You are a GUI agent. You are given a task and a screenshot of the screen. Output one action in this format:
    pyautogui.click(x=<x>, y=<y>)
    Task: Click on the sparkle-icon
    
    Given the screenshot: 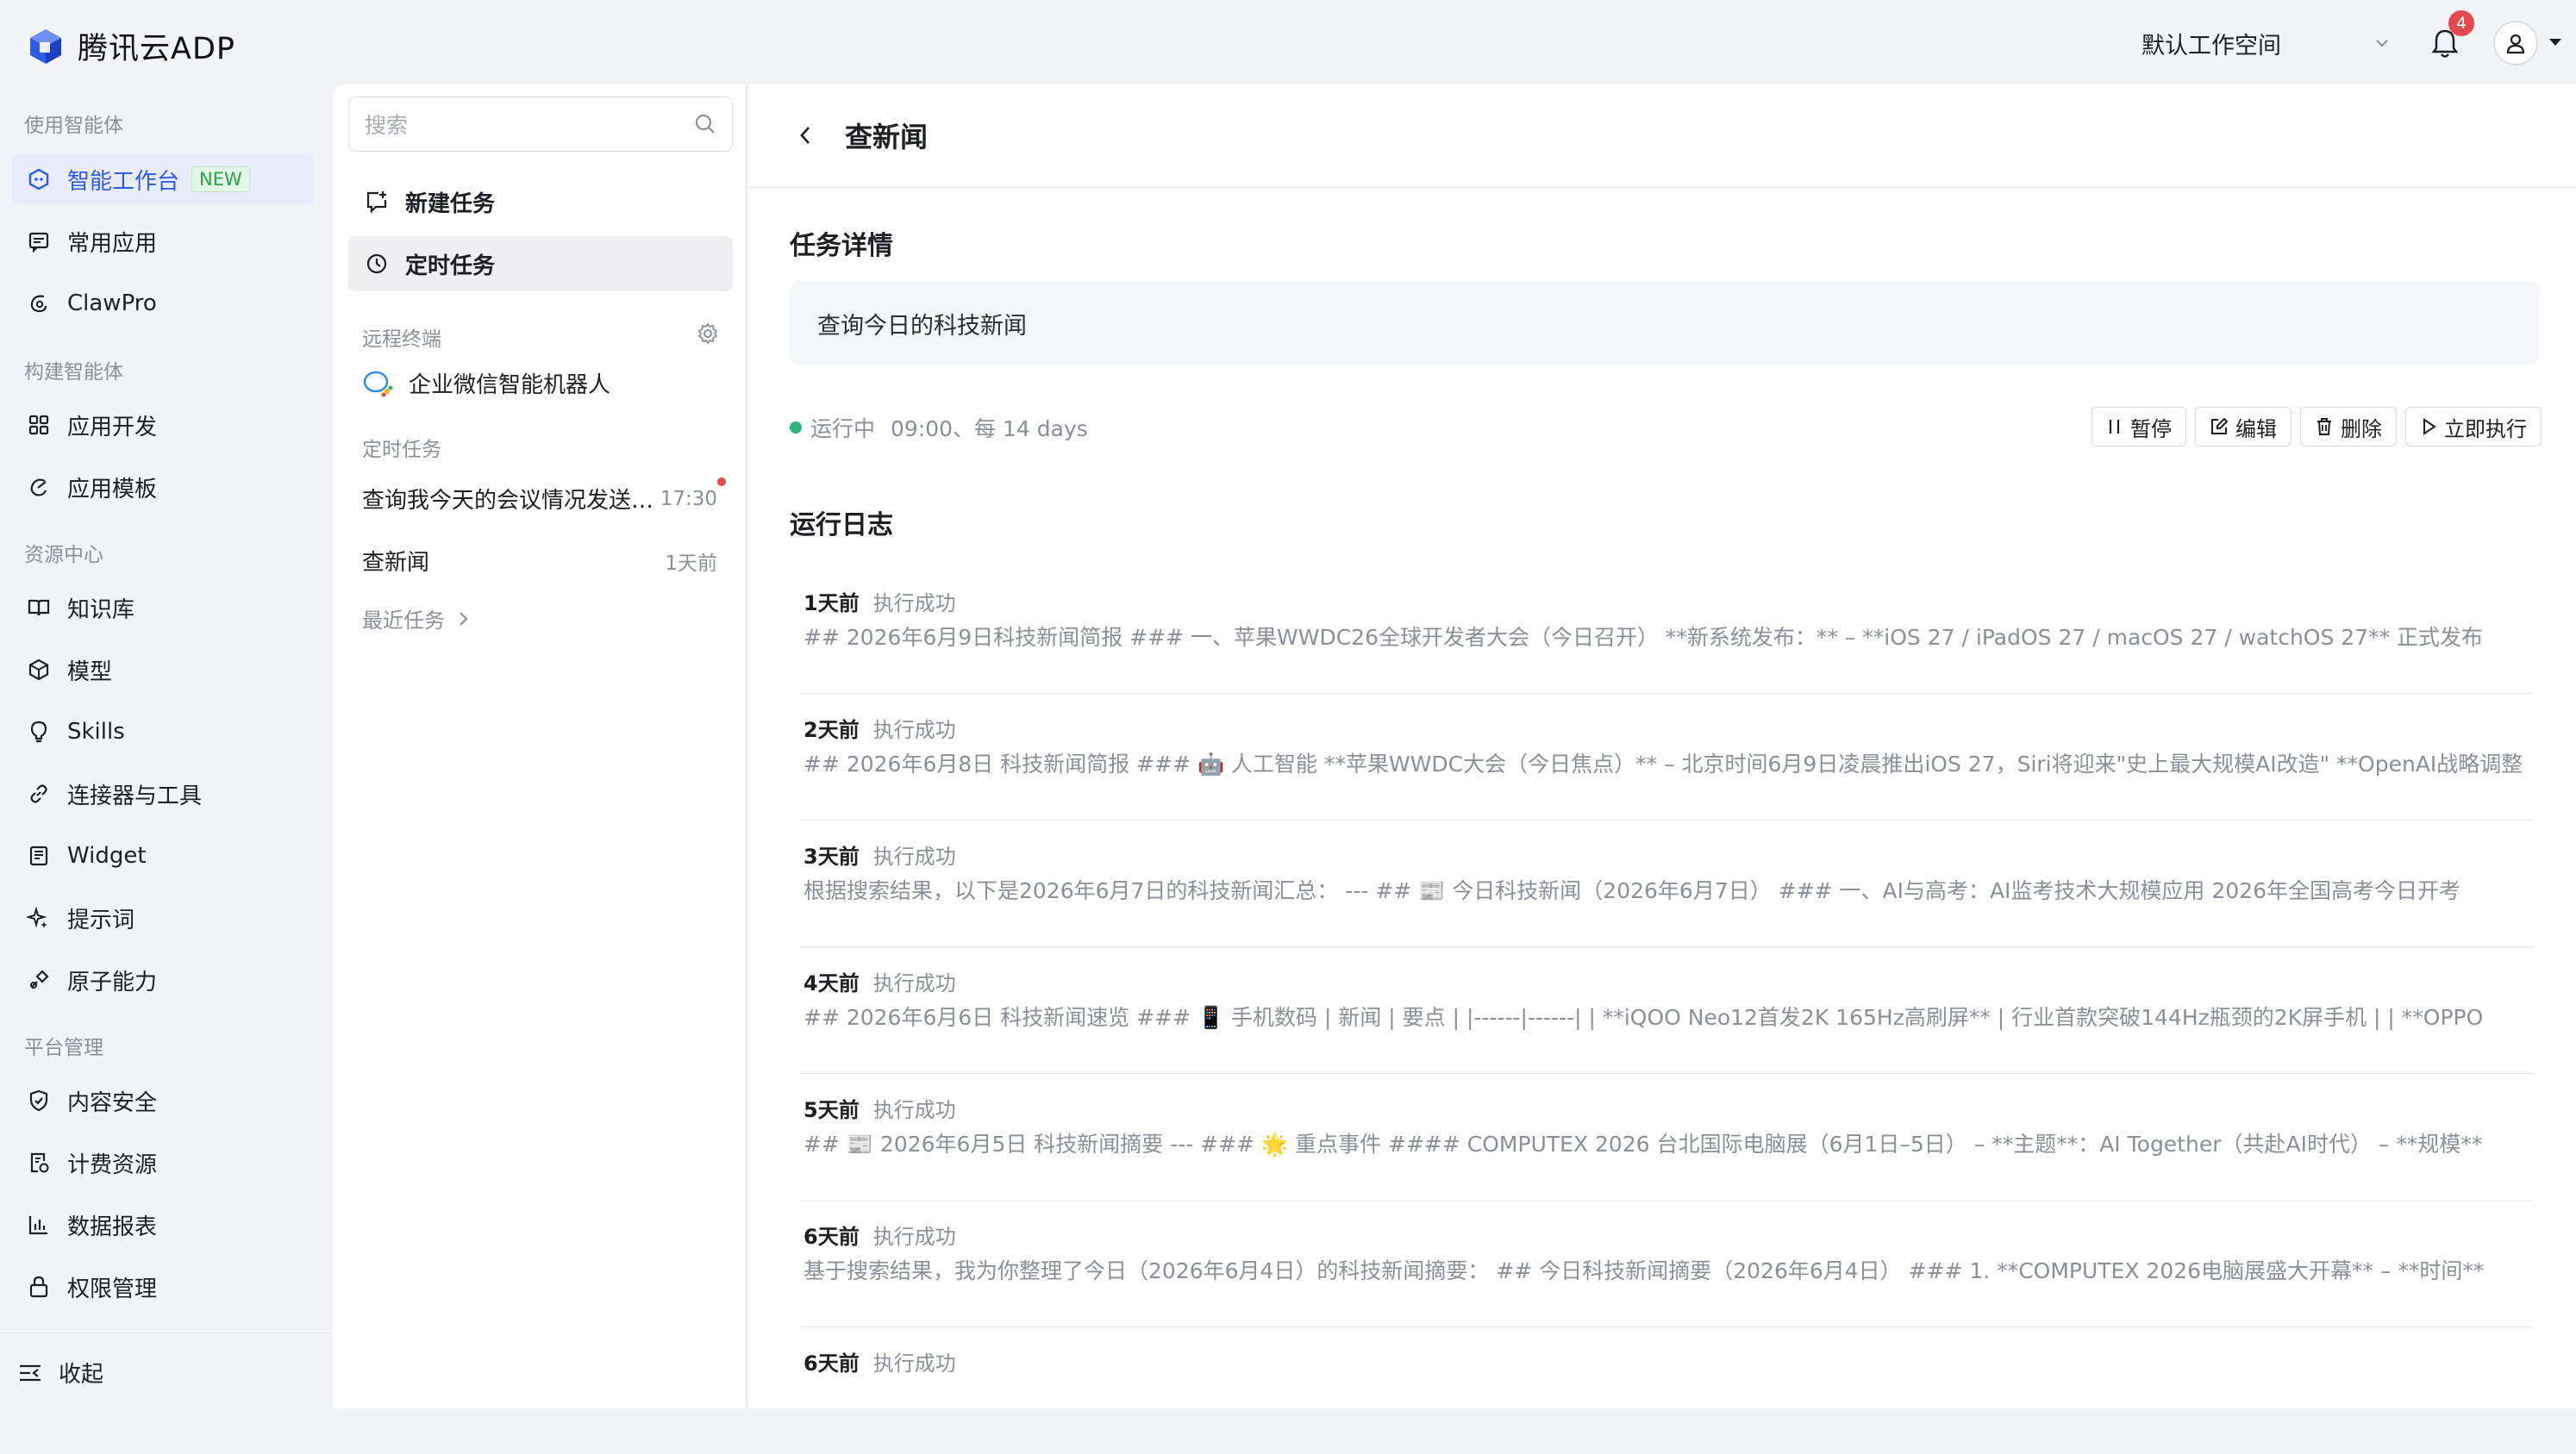 What is the action you would take?
    pyautogui.click(x=39, y=918)
    